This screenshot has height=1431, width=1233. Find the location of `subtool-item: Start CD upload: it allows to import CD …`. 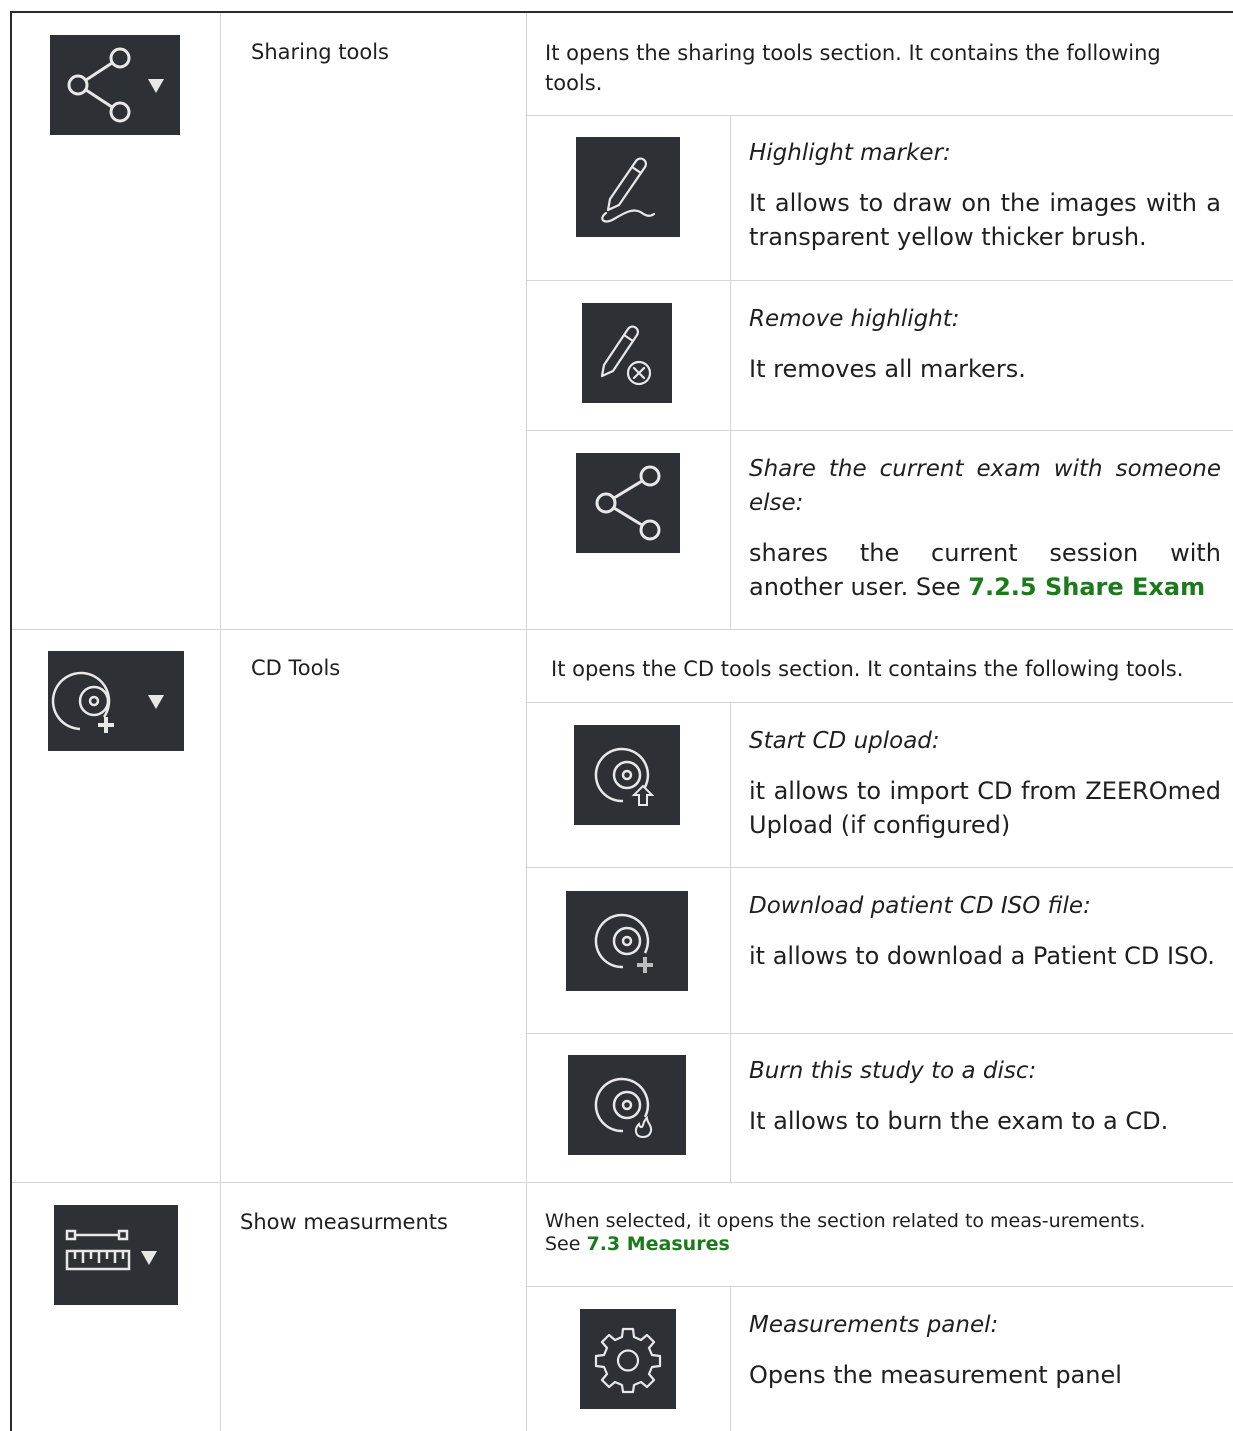

subtool-item: Start CD upload: it allows to import CD … is located at coordinates (985, 783).